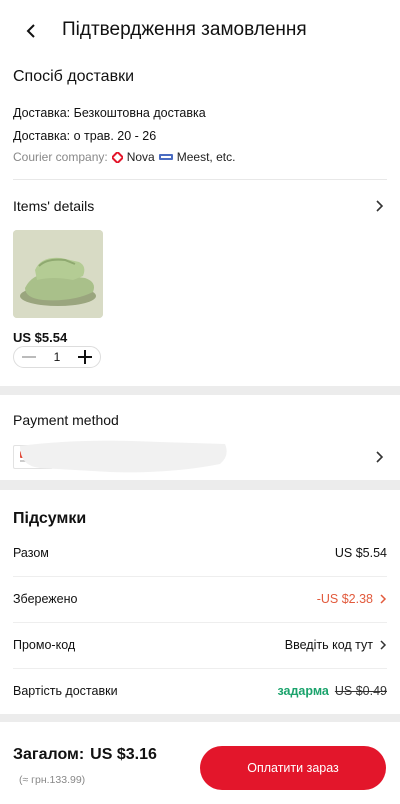 The image size is (400, 804). I want to click on summary-row-promo: Промо-код Введіть код тут, so click(200, 645).